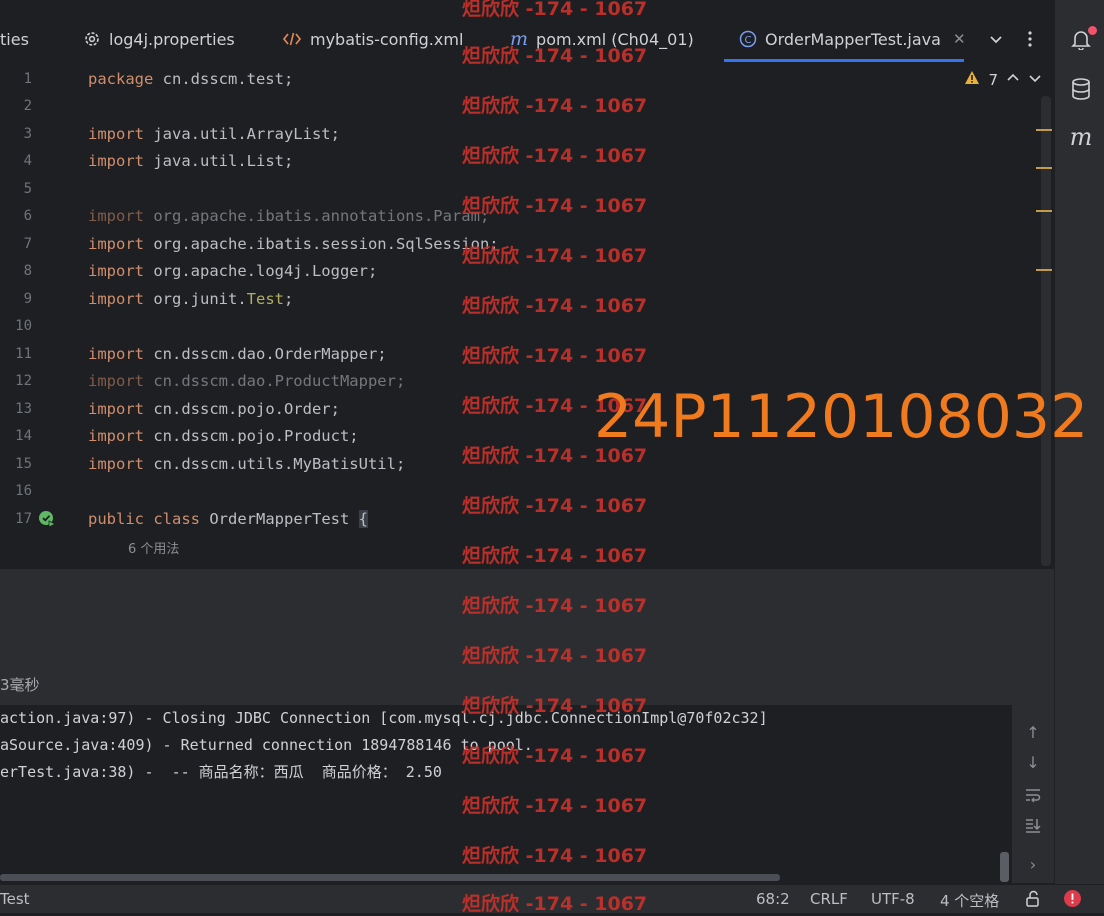 The image size is (1104, 916). What do you see at coordinates (27, 134) in the screenshot?
I see `line-number: 3` at bounding box center [27, 134].